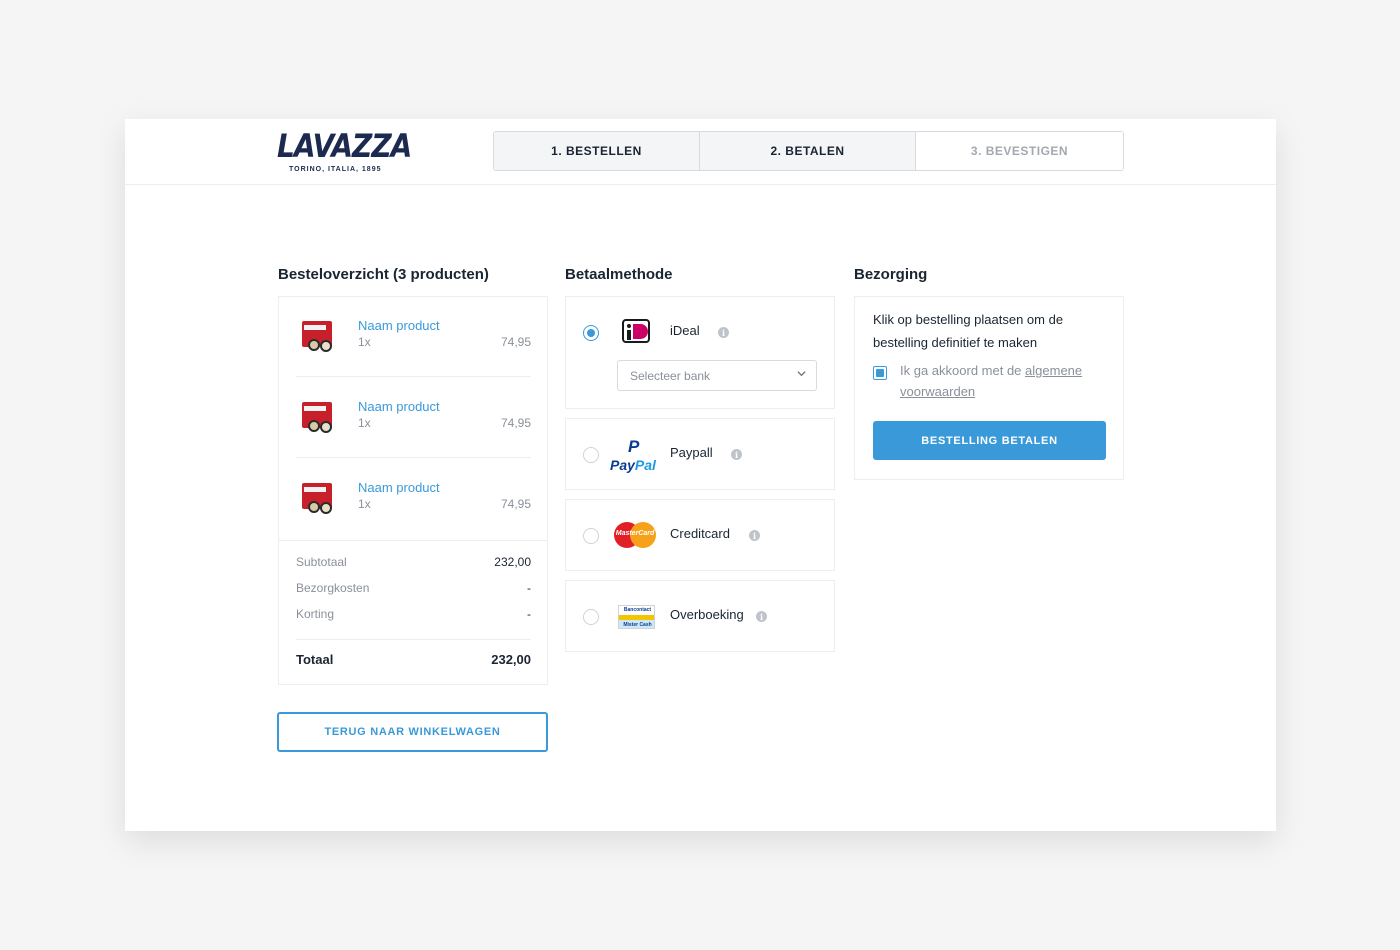 The width and height of the screenshot is (1400, 950). I want to click on totals-divider, so click(413, 639).